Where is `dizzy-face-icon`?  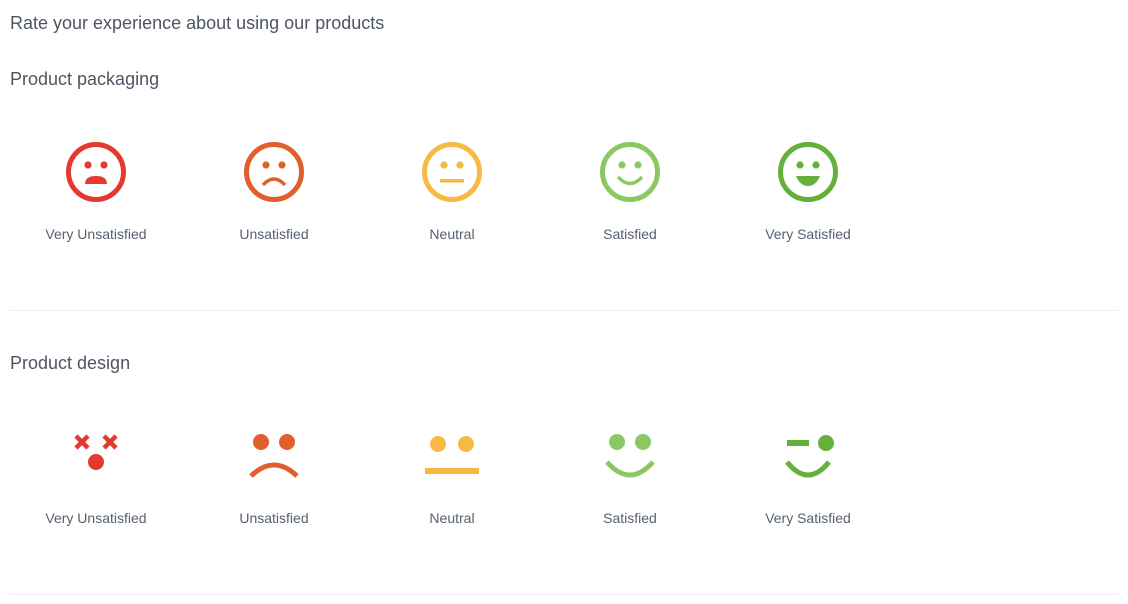 dizzy-face-icon is located at coordinates (96, 452).